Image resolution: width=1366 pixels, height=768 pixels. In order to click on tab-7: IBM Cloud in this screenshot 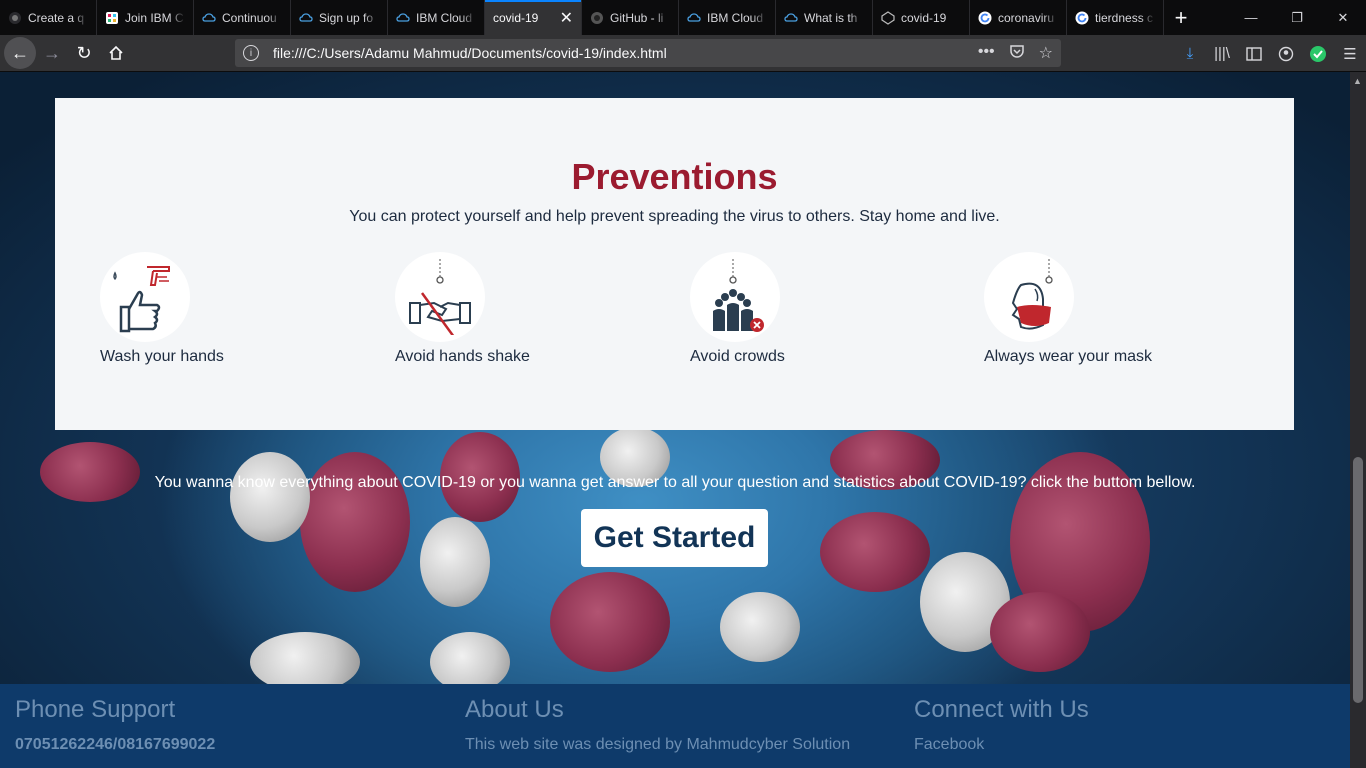, I will do `click(727, 17)`.